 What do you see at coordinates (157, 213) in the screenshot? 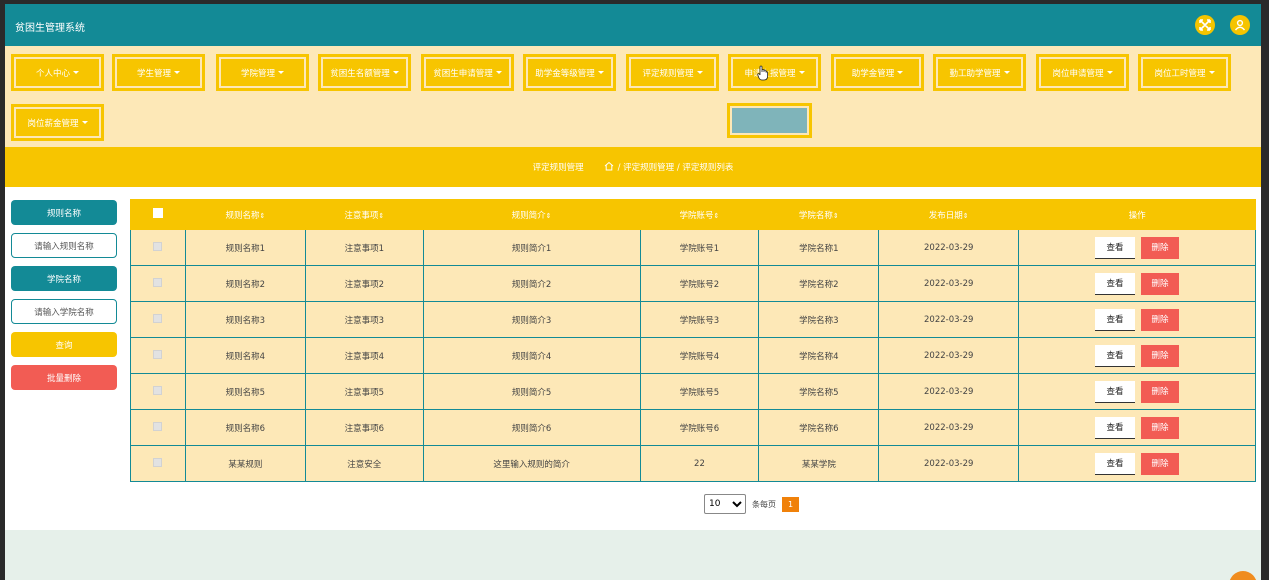
I see `select-all-checkbox` at bounding box center [157, 213].